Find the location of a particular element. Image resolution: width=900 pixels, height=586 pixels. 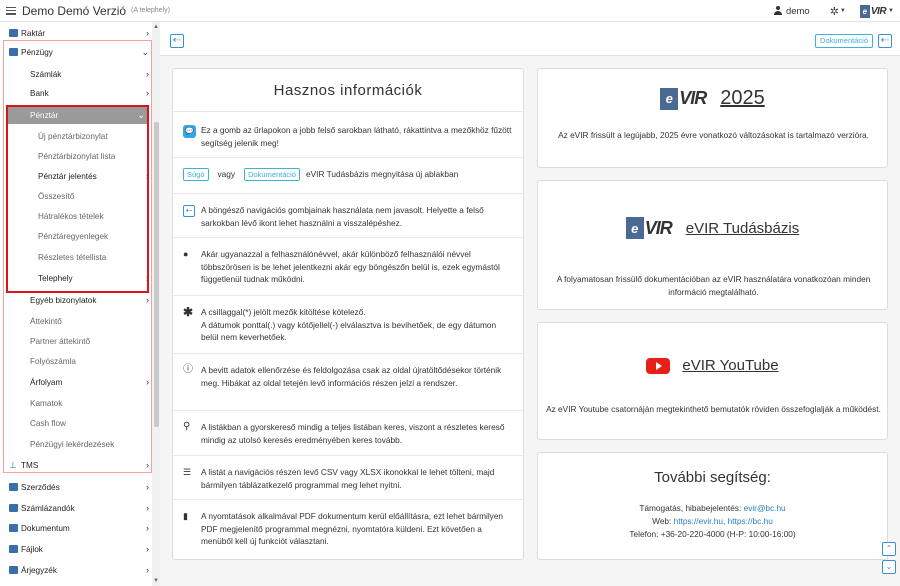

info-icon: ⓘ is located at coordinates (188, 369).